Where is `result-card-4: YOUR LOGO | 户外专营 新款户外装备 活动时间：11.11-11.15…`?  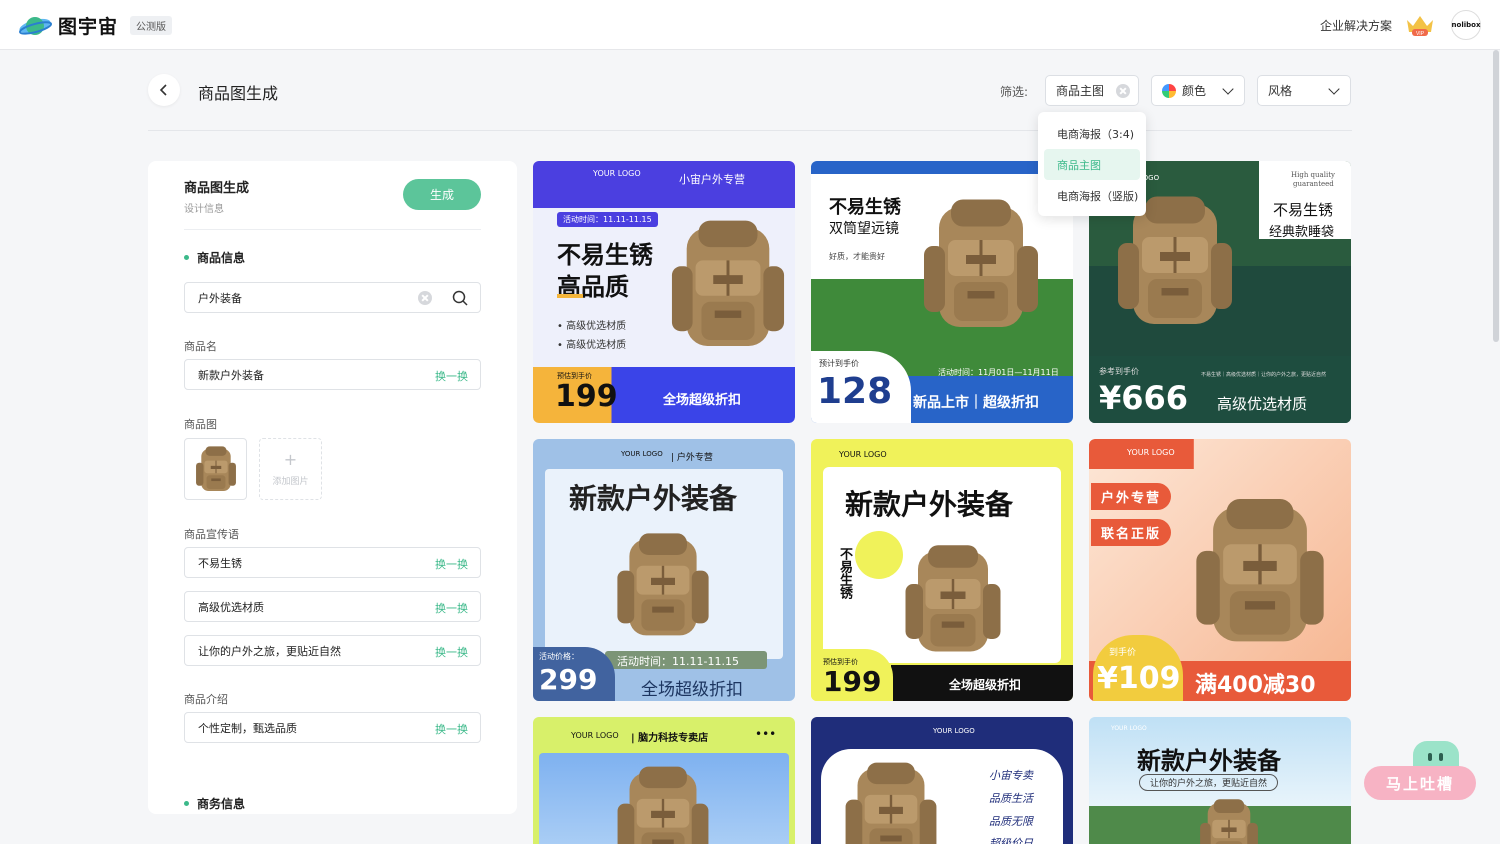 result-card-4: YOUR LOGO | 户外专营 新款户外装备 活动时间：11.11-11.15… is located at coordinates (664, 570).